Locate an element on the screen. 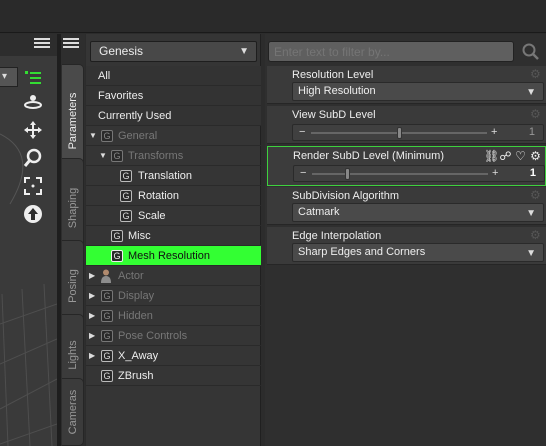 The image size is (546, 446). pane-menu-icon is located at coordinates (71, 45).